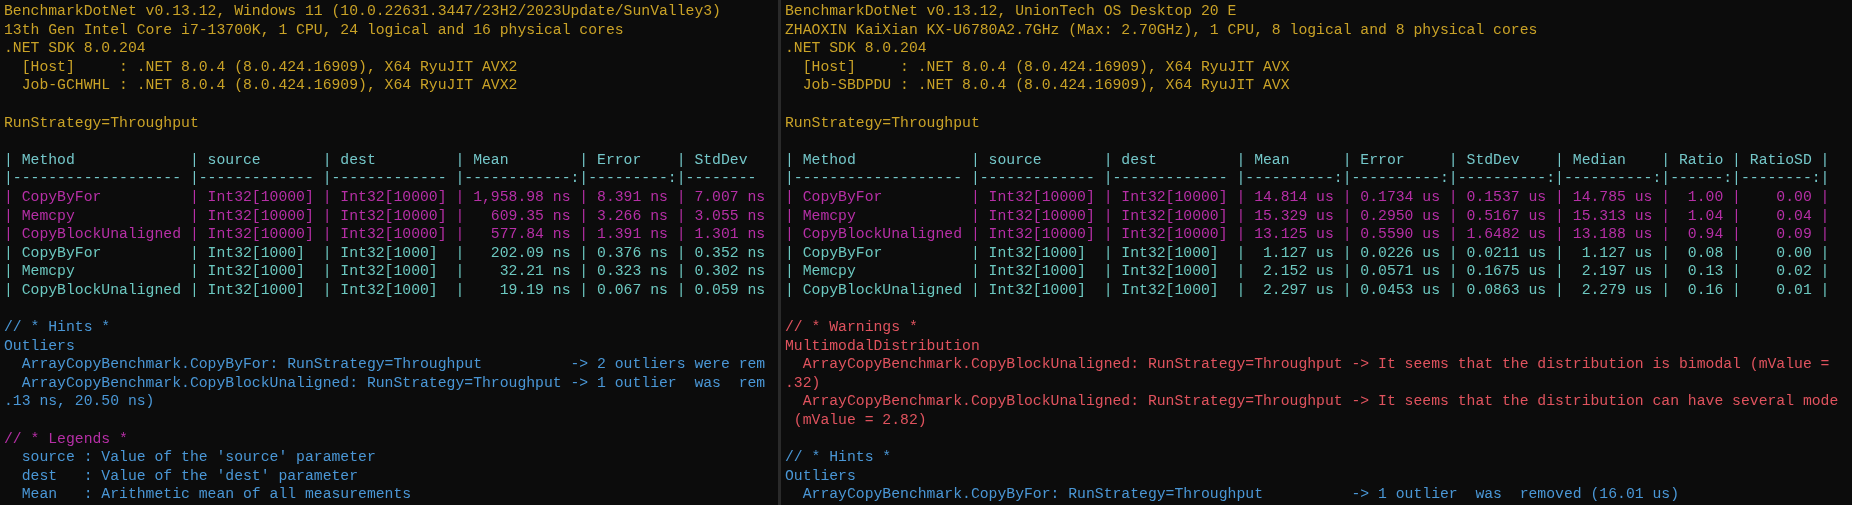 This screenshot has height=505, width=1852. Describe the element at coordinates (859, 420) in the screenshot. I see `terminal-line: (mValue = 2.82)` at that location.